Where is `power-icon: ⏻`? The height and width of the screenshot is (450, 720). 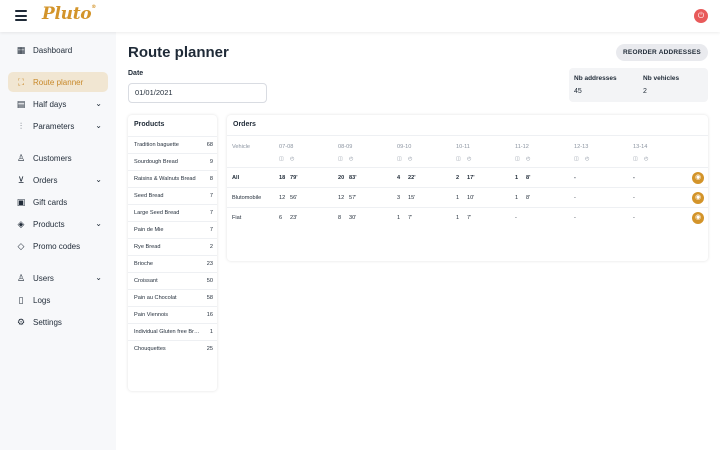 power-icon: ⏻ is located at coordinates (701, 16).